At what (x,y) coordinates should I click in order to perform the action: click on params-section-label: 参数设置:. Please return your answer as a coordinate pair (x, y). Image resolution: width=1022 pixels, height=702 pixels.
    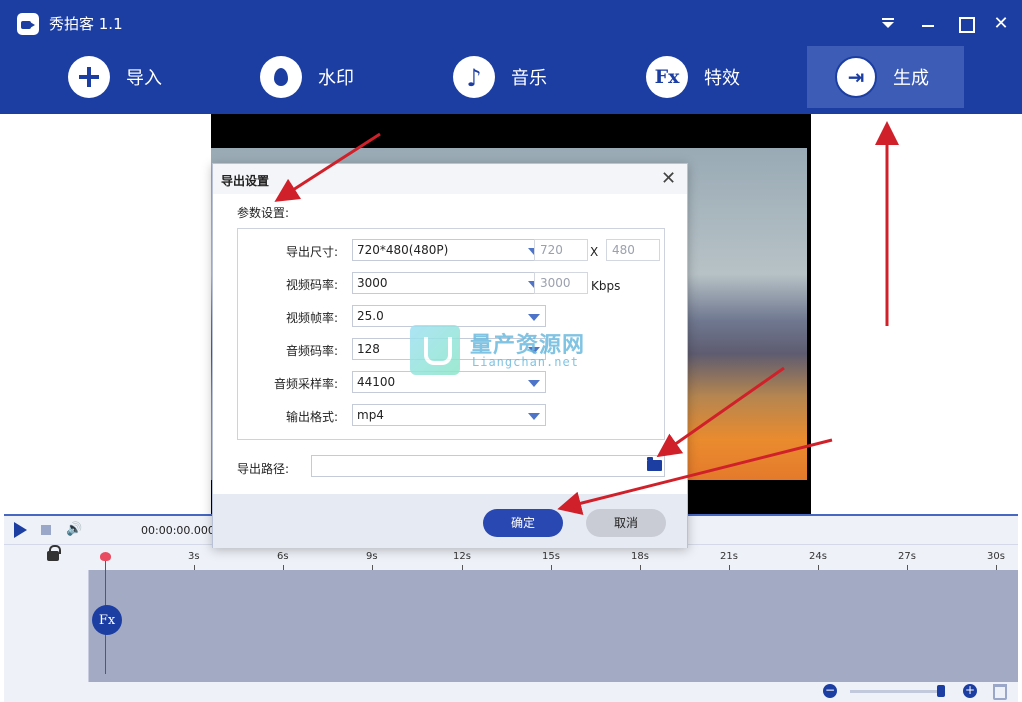
    Looking at the image, I should click on (263, 213).